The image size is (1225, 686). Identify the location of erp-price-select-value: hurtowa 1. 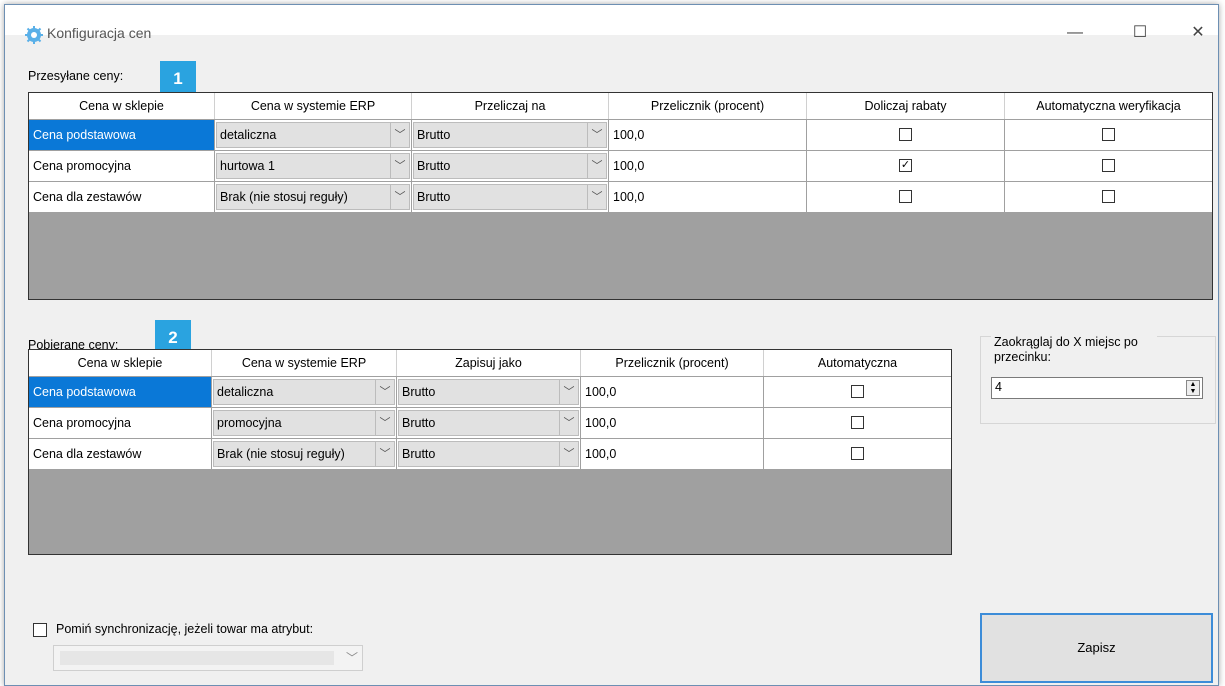
(247, 166).